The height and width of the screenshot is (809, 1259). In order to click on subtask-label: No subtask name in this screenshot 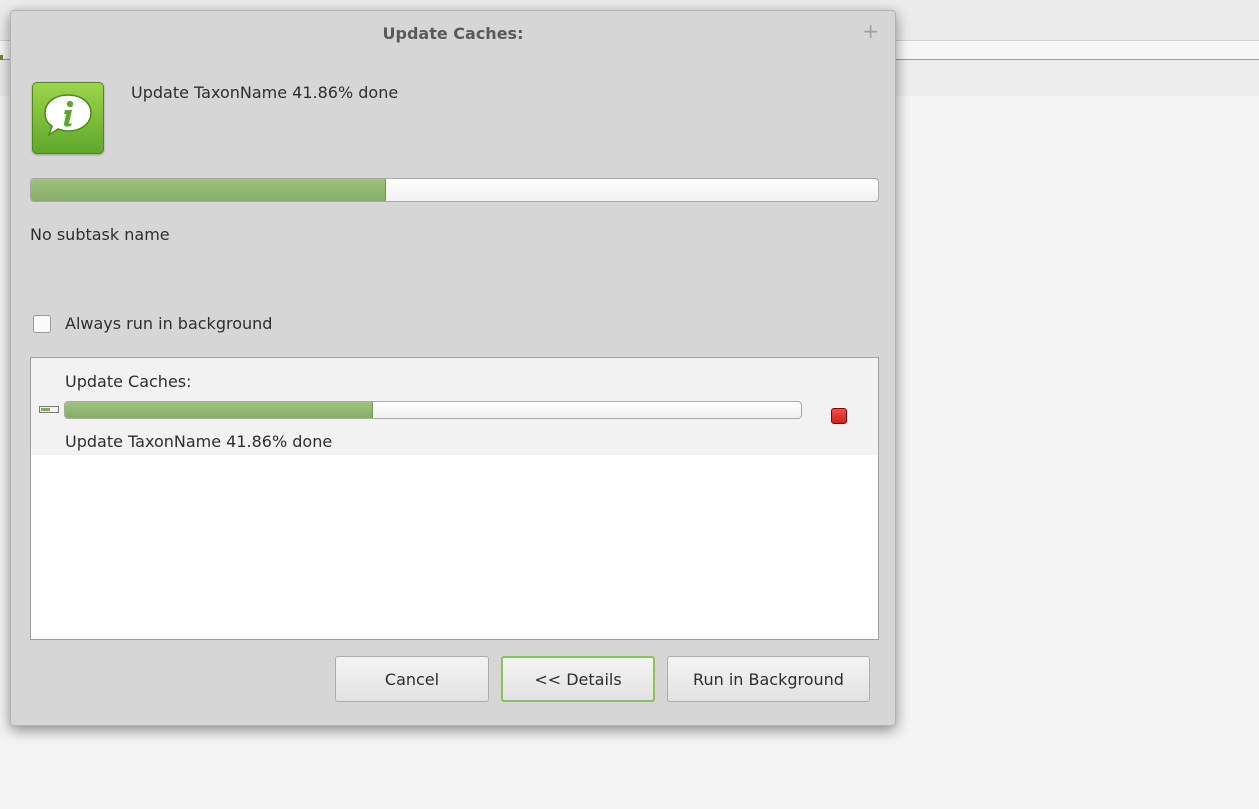, I will do `click(100, 234)`.